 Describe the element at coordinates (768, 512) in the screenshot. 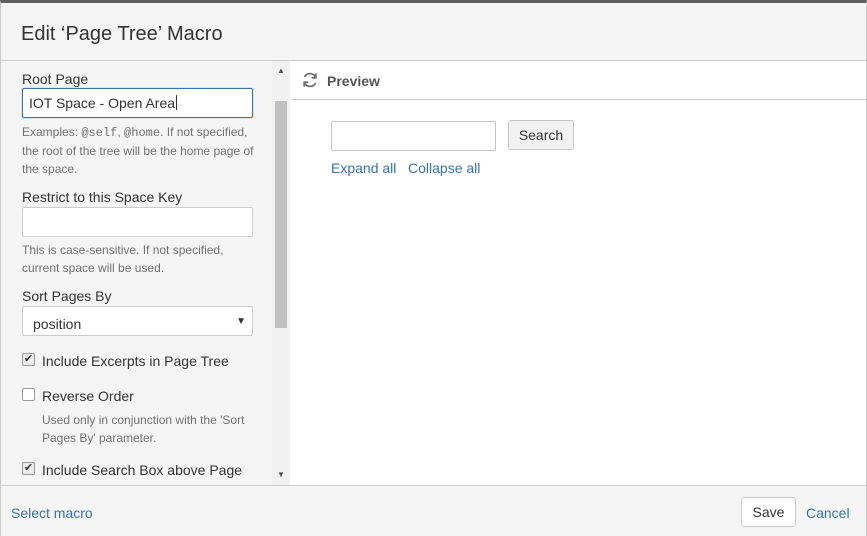

I see `save-button: Save` at that location.